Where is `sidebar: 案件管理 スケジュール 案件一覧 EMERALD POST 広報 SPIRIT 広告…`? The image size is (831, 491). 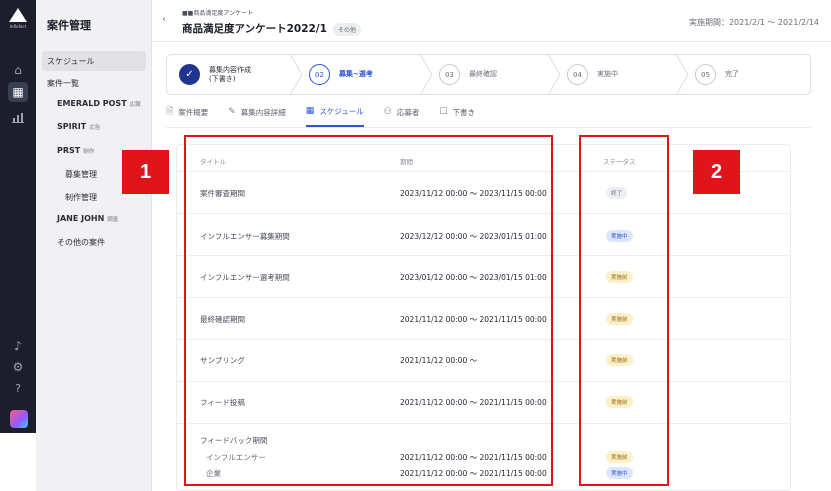
sidebar: 案件管理 スケジュール 案件一覧 EMERALD POST 広報 SPIRIT 広告… is located at coordinates (94, 245).